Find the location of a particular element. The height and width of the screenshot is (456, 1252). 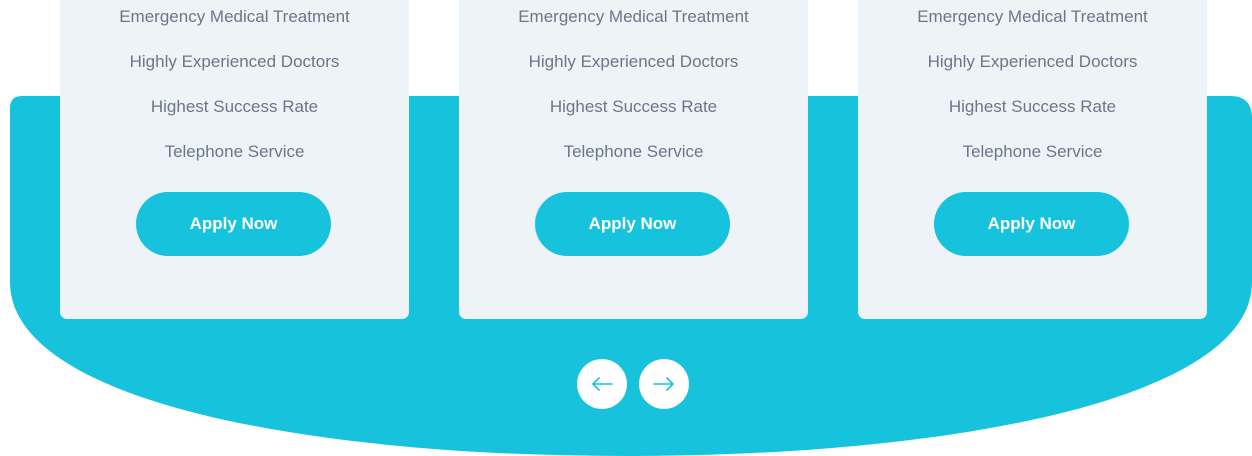

arrow-left-icon is located at coordinates (602, 384).